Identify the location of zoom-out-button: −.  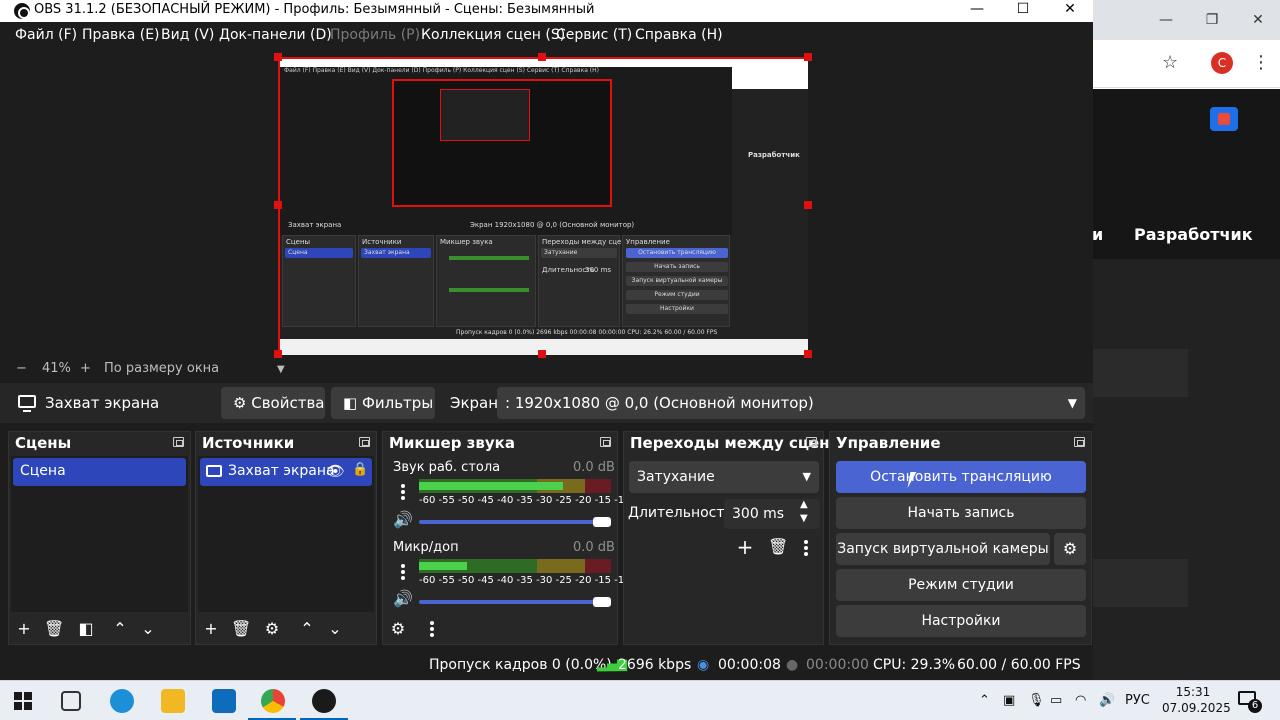
(21, 368).